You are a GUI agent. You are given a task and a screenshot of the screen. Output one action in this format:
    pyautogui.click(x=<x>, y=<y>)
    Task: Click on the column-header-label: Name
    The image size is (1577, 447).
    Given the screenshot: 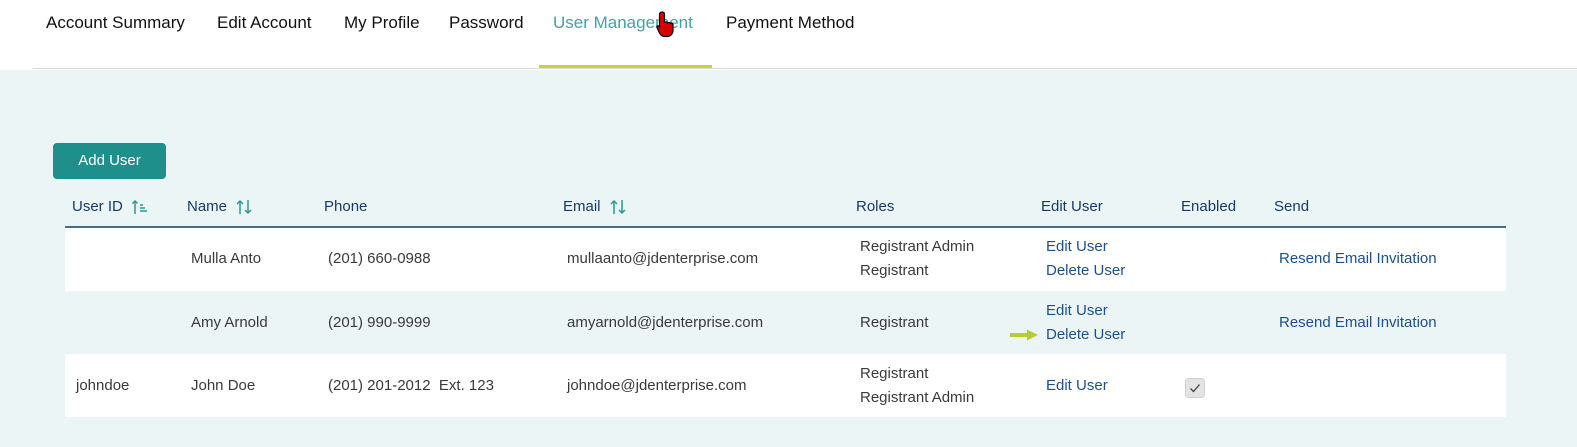 What is the action you would take?
    pyautogui.click(x=207, y=206)
    